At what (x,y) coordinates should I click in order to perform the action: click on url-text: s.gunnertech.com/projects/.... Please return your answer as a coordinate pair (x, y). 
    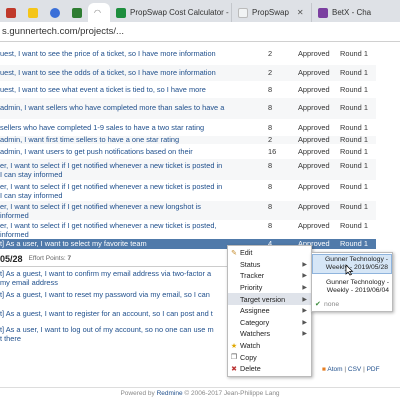
    Looking at the image, I should click on (62, 31).